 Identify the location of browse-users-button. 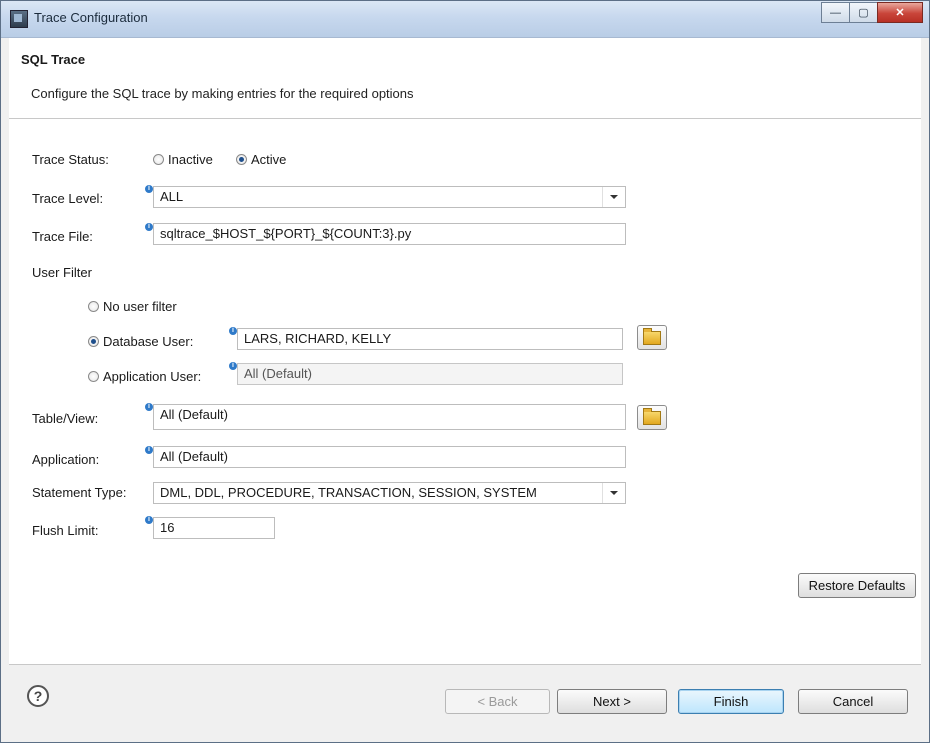
(652, 337).